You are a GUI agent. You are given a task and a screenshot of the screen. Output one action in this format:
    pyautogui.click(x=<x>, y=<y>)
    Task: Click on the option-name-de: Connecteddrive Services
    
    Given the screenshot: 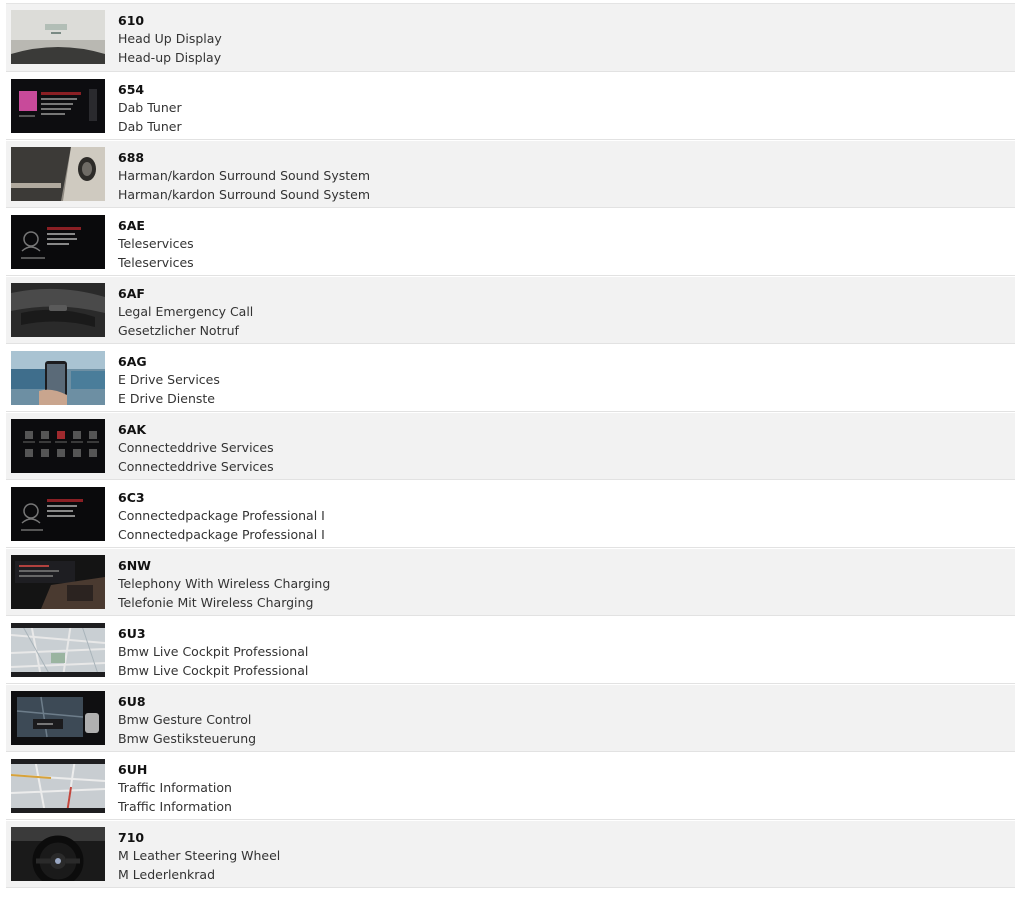 What is the action you would take?
    pyautogui.click(x=196, y=466)
    